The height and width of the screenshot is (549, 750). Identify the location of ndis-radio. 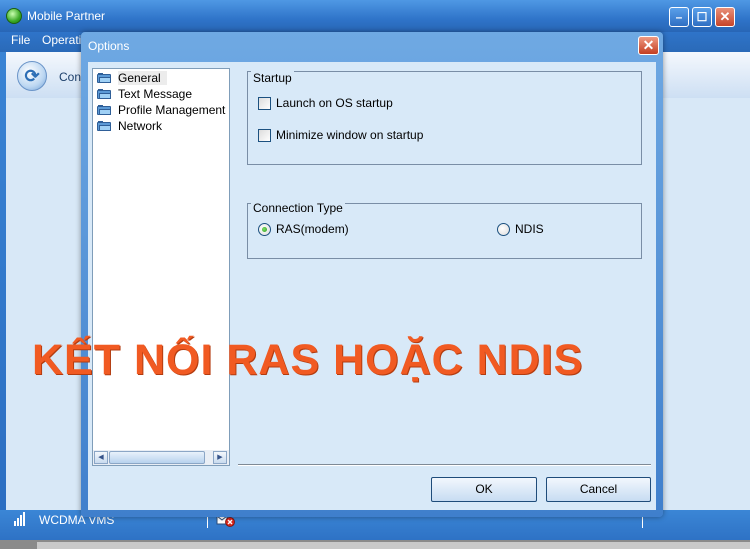
(503, 229).